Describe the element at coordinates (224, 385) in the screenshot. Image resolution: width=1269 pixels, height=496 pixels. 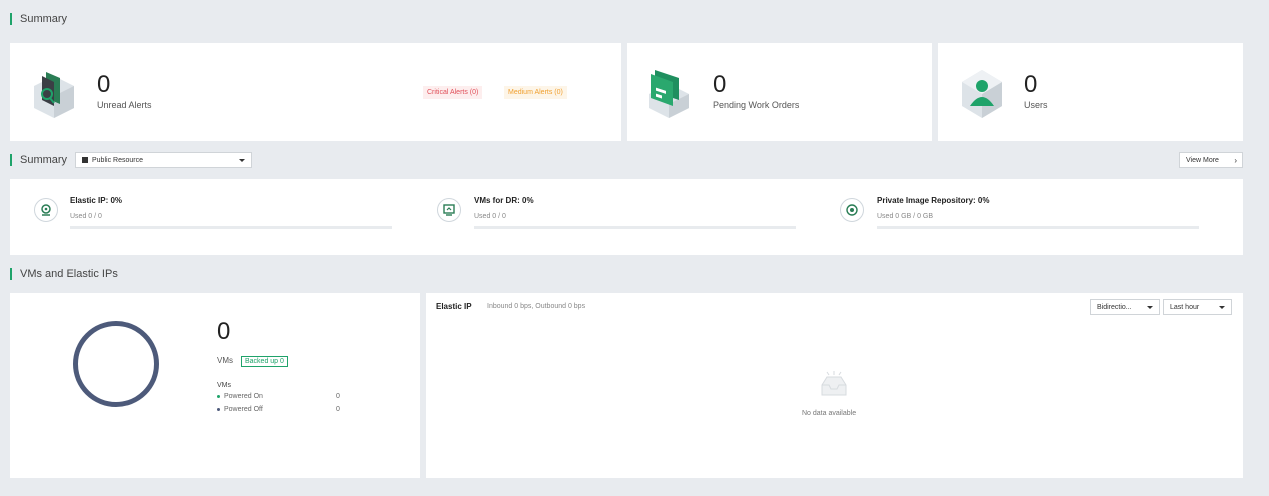
I see `legend-title: VMs` at that location.